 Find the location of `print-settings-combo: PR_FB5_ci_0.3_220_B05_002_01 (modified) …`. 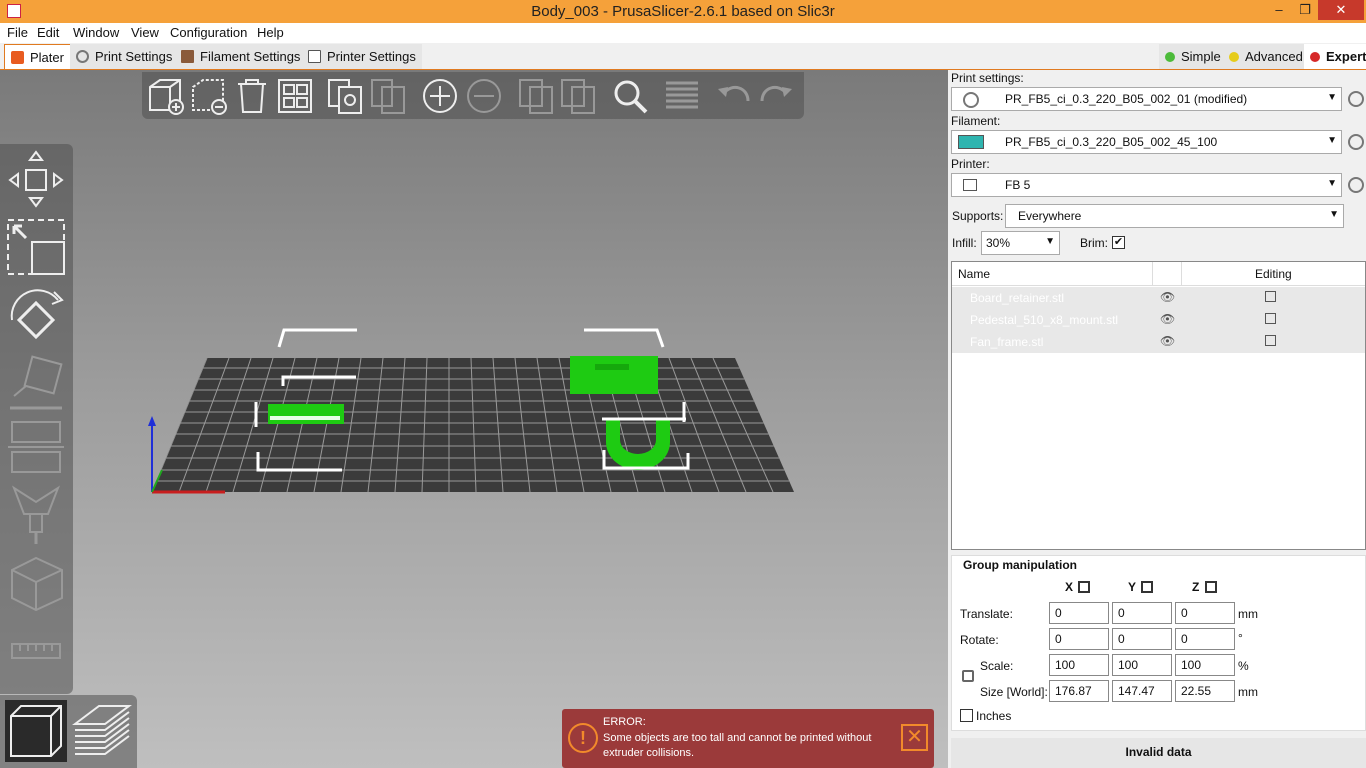

print-settings-combo: PR_FB5_ci_0.3_220_B05_002_01 (modified) … is located at coordinates (1146, 99).